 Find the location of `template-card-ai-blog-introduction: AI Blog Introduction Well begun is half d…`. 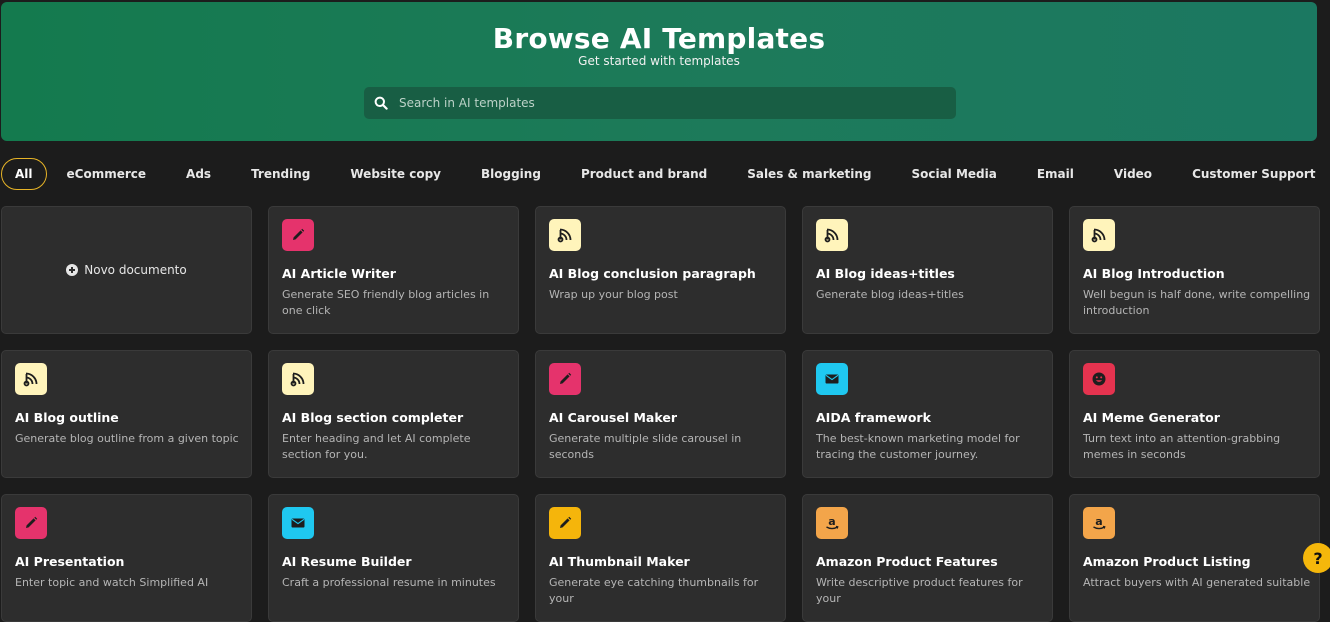

template-card-ai-blog-introduction: AI Blog Introduction Well begun is half d… is located at coordinates (1194, 270).